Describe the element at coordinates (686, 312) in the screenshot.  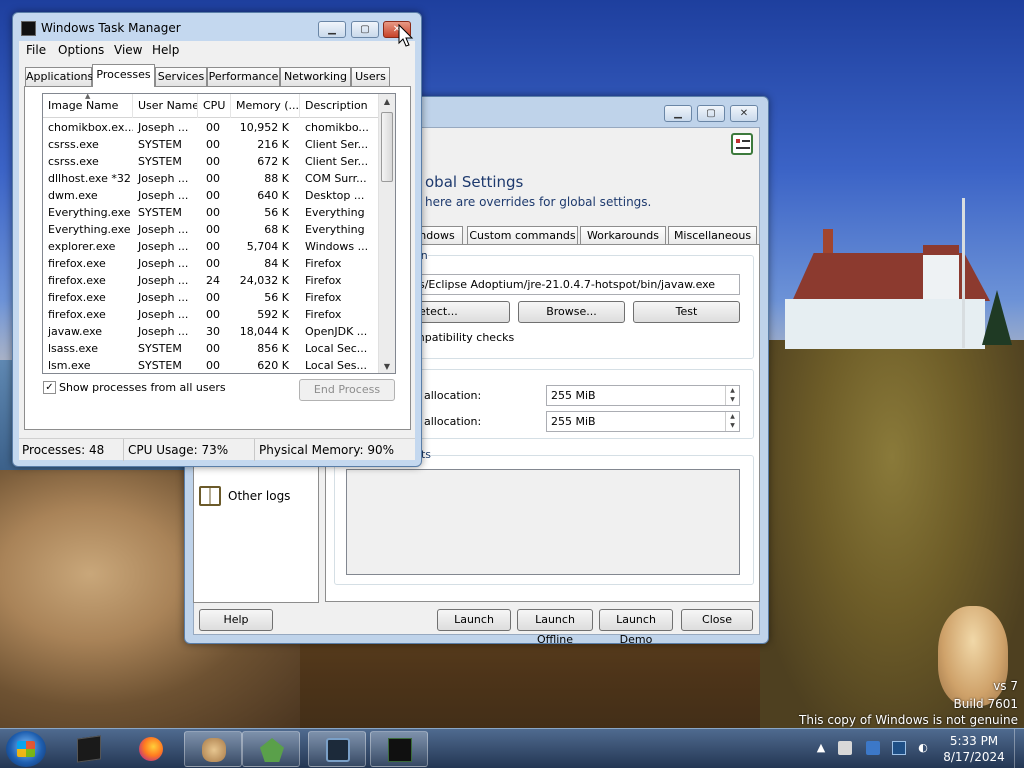
I see `test-button: Test` at that location.